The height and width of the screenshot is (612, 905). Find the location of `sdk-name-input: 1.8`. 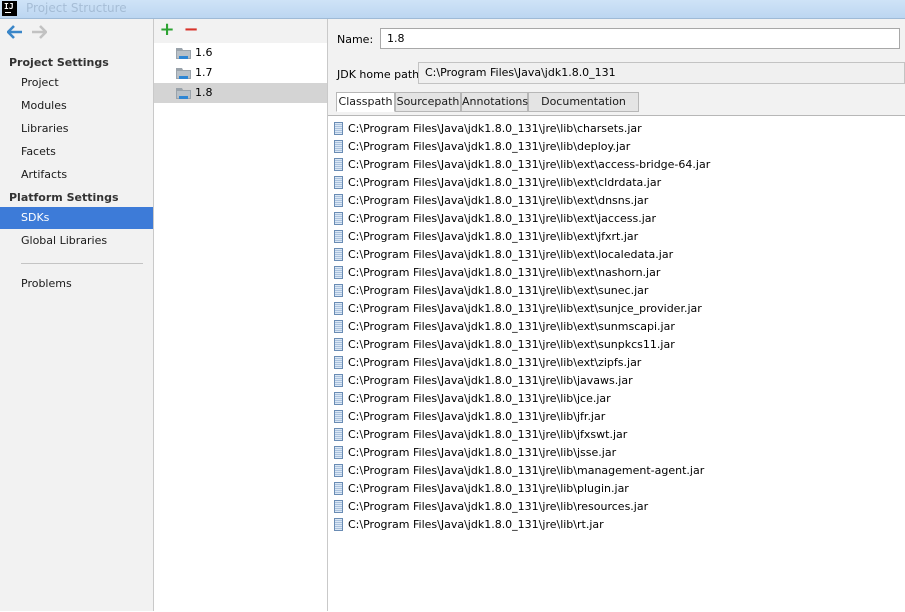

sdk-name-input: 1.8 is located at coordinates (640, 38).